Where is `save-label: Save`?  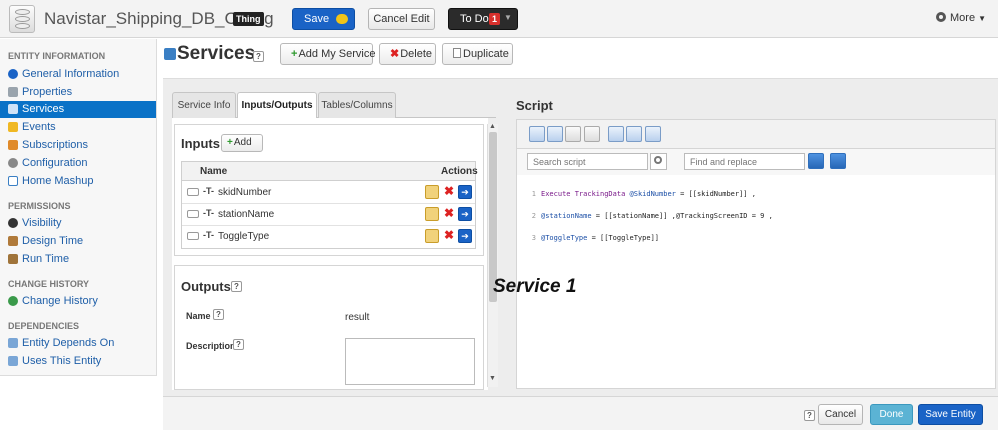
save-label: Save is located at coordinates (317, 19).